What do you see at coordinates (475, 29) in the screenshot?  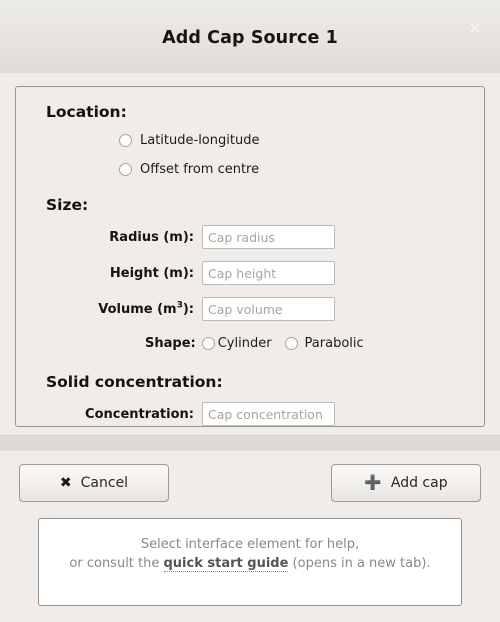 I see `close-icon: ✕` at bounding box center [475, 29].